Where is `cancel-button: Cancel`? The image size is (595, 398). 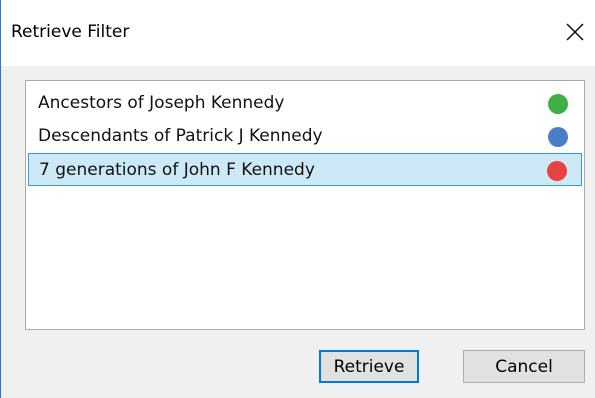
cancel-button: Cancel is located at coordinates (524, 366).